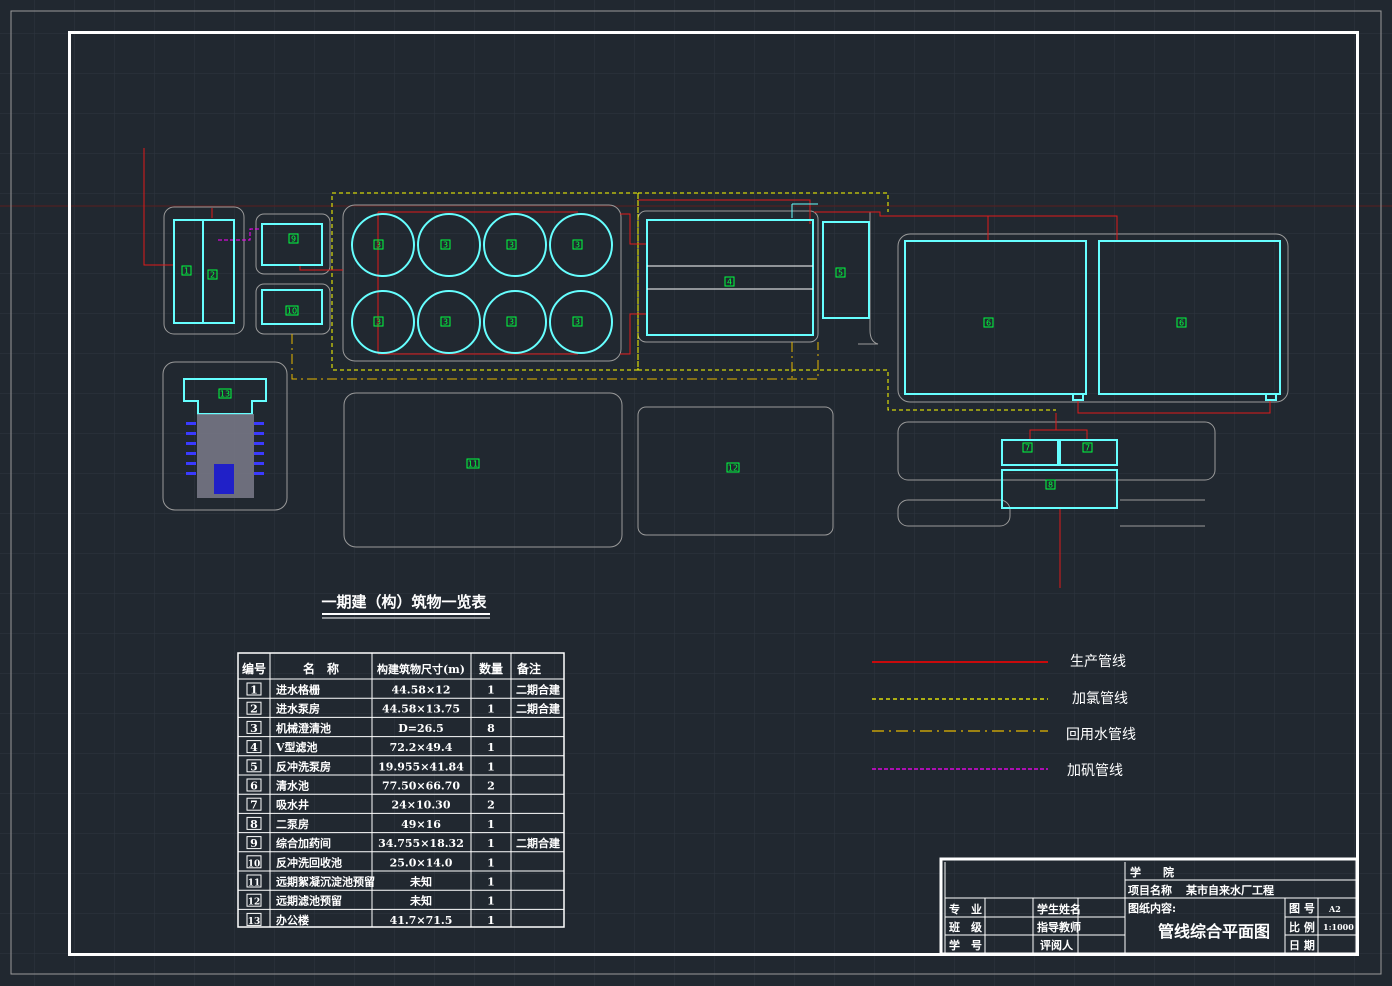 This screenshot has height=986, width=1392. What do you see at coordinates (1087, 448) in the screenshot?
I see `label-b7: 7` at bounding box center [1087, 448].